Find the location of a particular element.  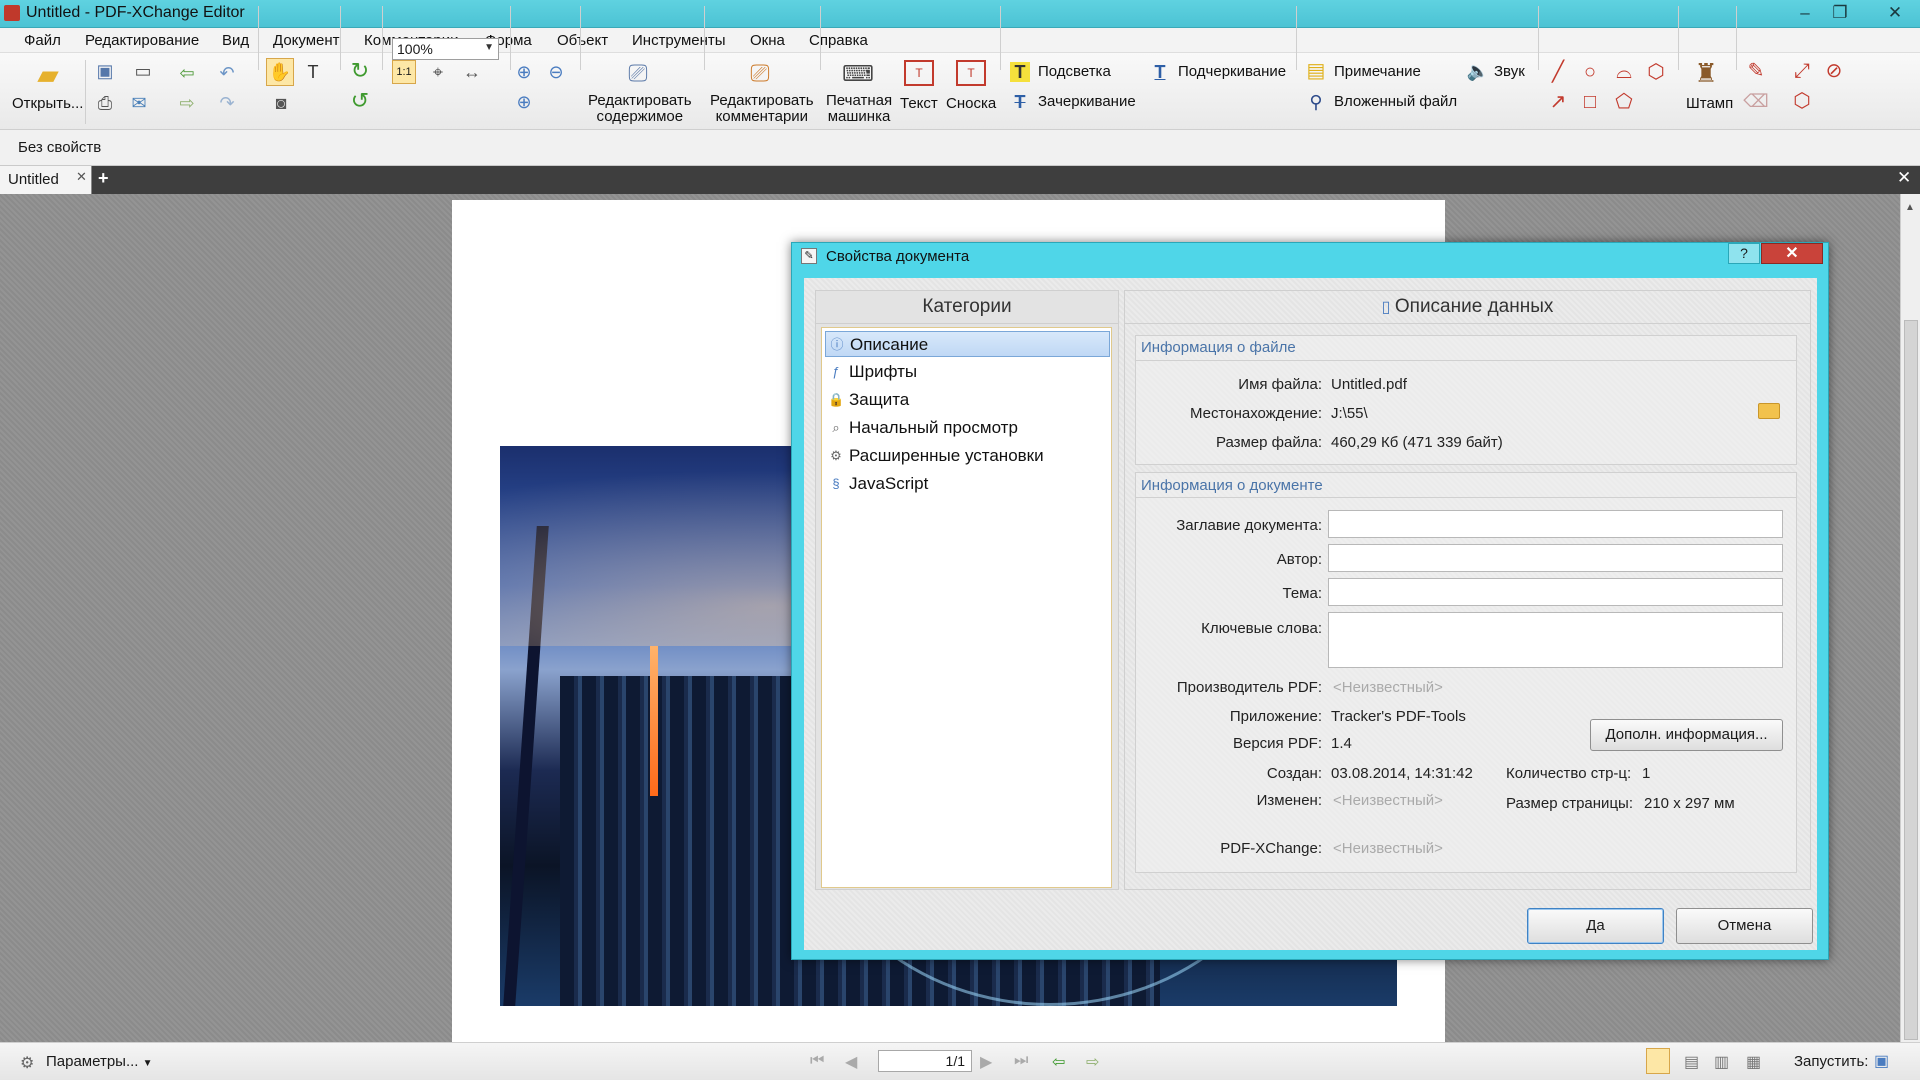

attachment-button: Вложенный файл is located at coordinates (1395, 101).